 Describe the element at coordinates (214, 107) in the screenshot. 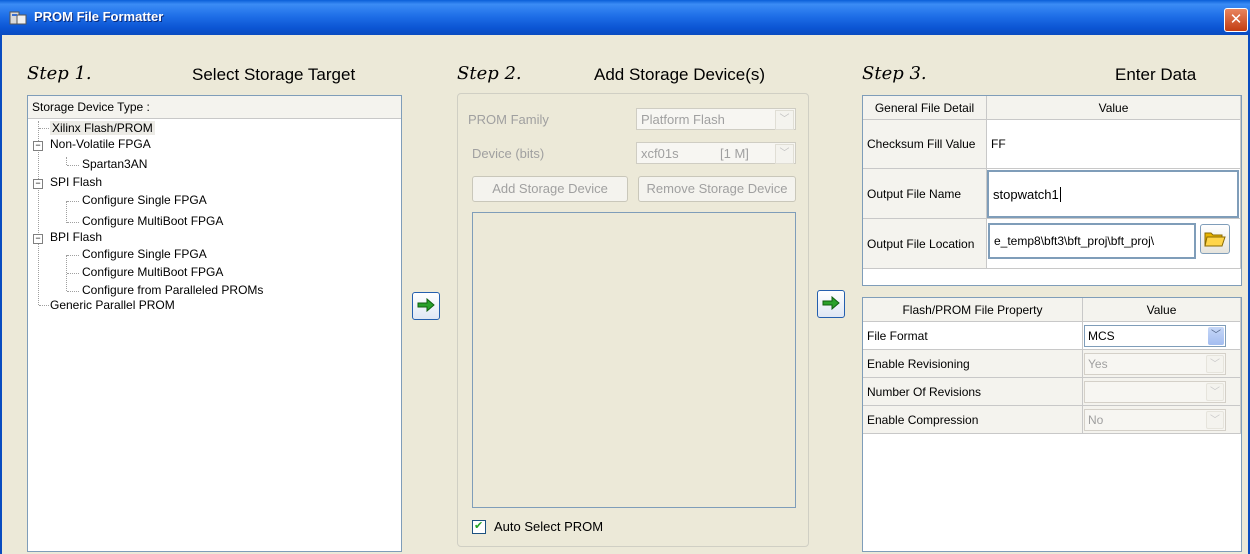

I see `storage-tree-header: Storage Device Type :` at that location.